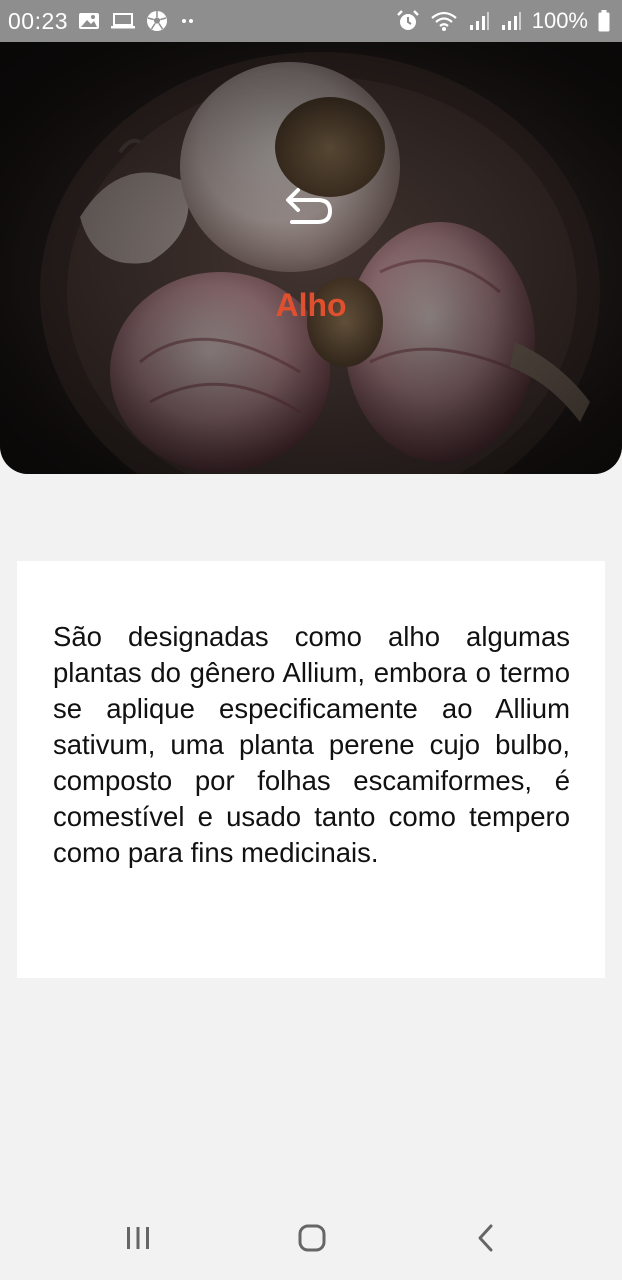 This screenshot has height=1280, width=622. Describe the element at coordinates (188, 21) in the screenshot. I see `more-dots-icon` at that location.